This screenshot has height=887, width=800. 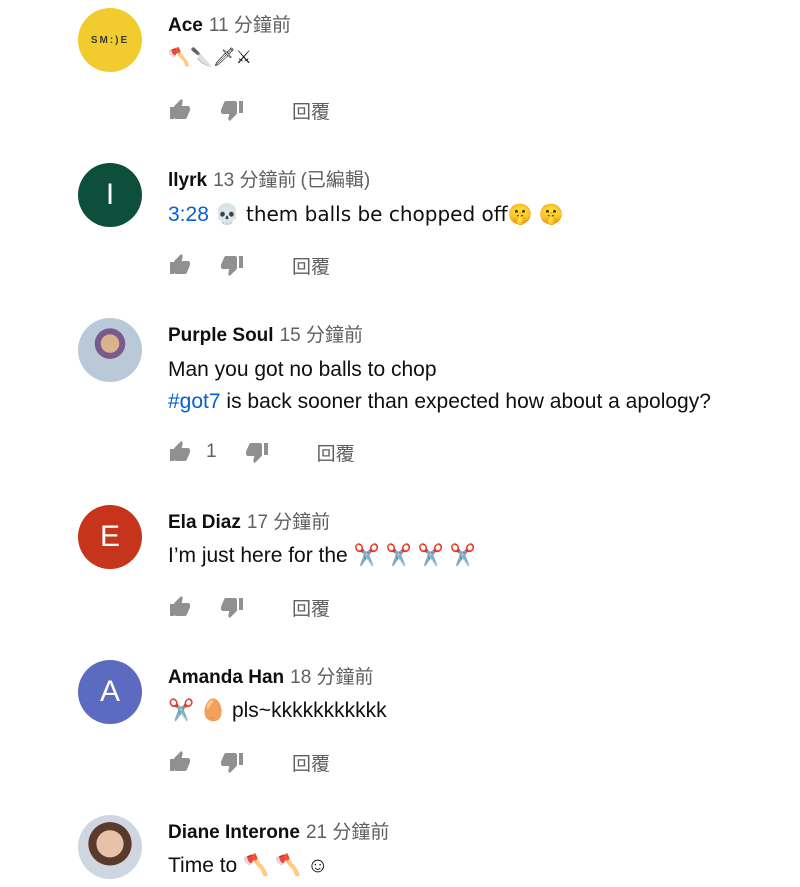 I want to click on comment-author: llyrk, so click(x=187, y=180).